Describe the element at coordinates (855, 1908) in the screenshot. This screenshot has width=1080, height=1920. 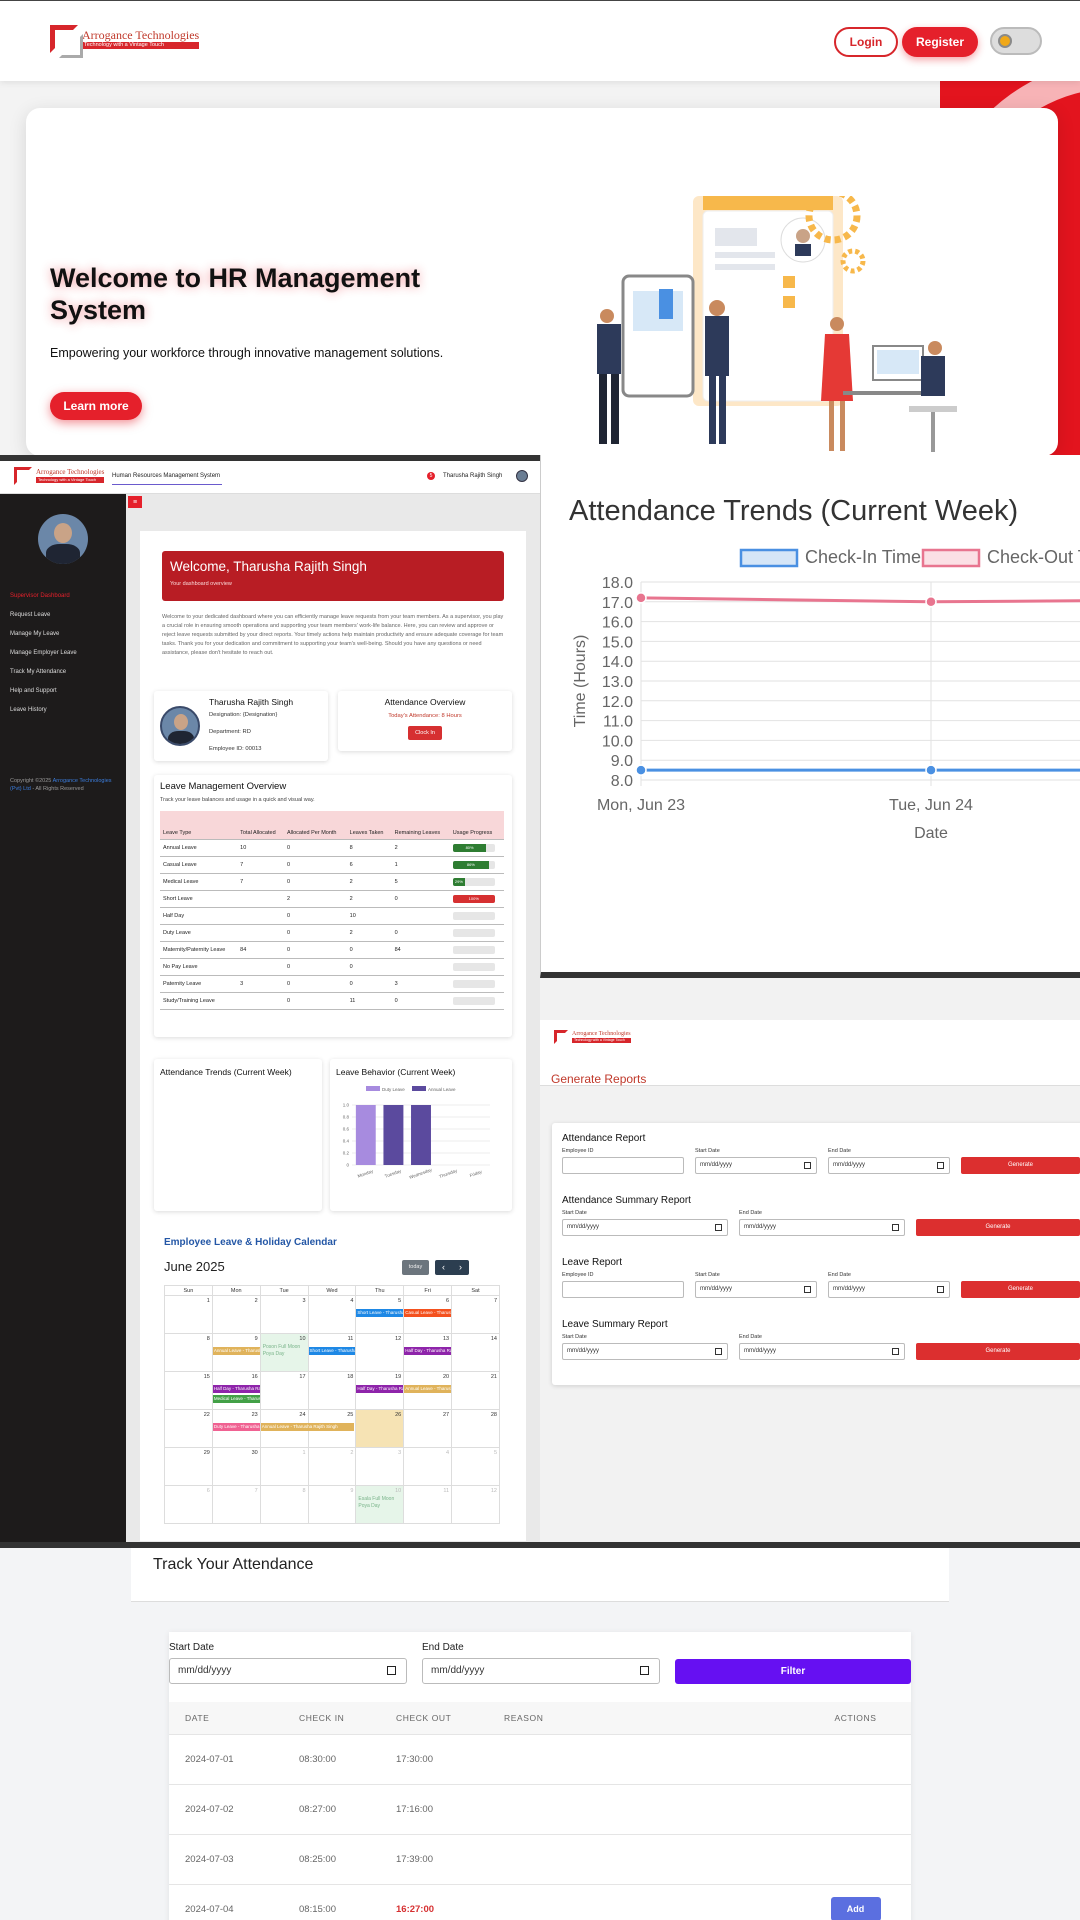
I see `add-reason-button: Add` at that location.